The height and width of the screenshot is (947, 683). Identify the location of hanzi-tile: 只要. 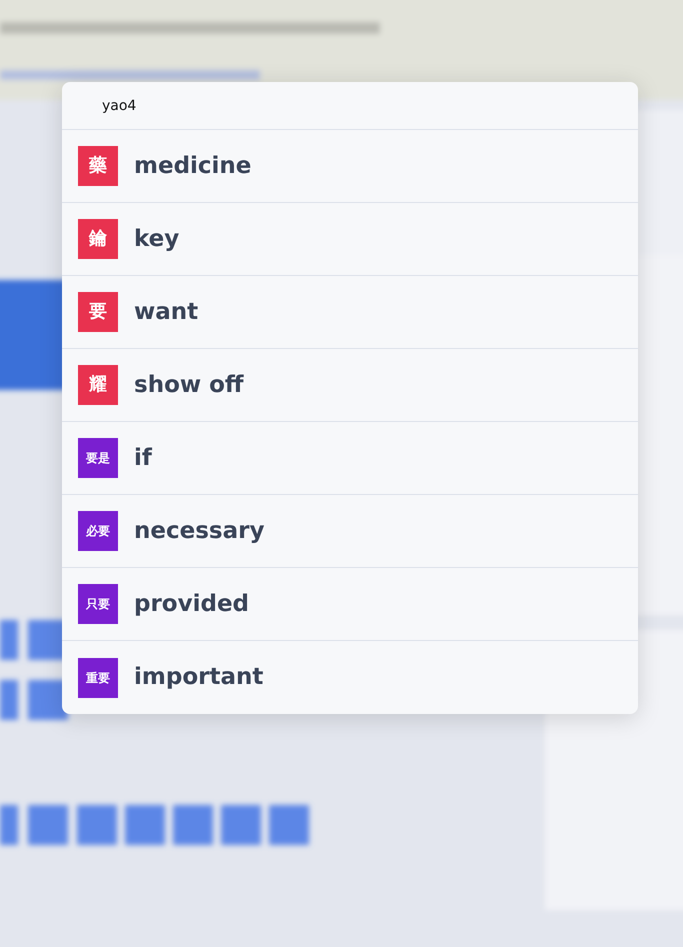
(98, 604).